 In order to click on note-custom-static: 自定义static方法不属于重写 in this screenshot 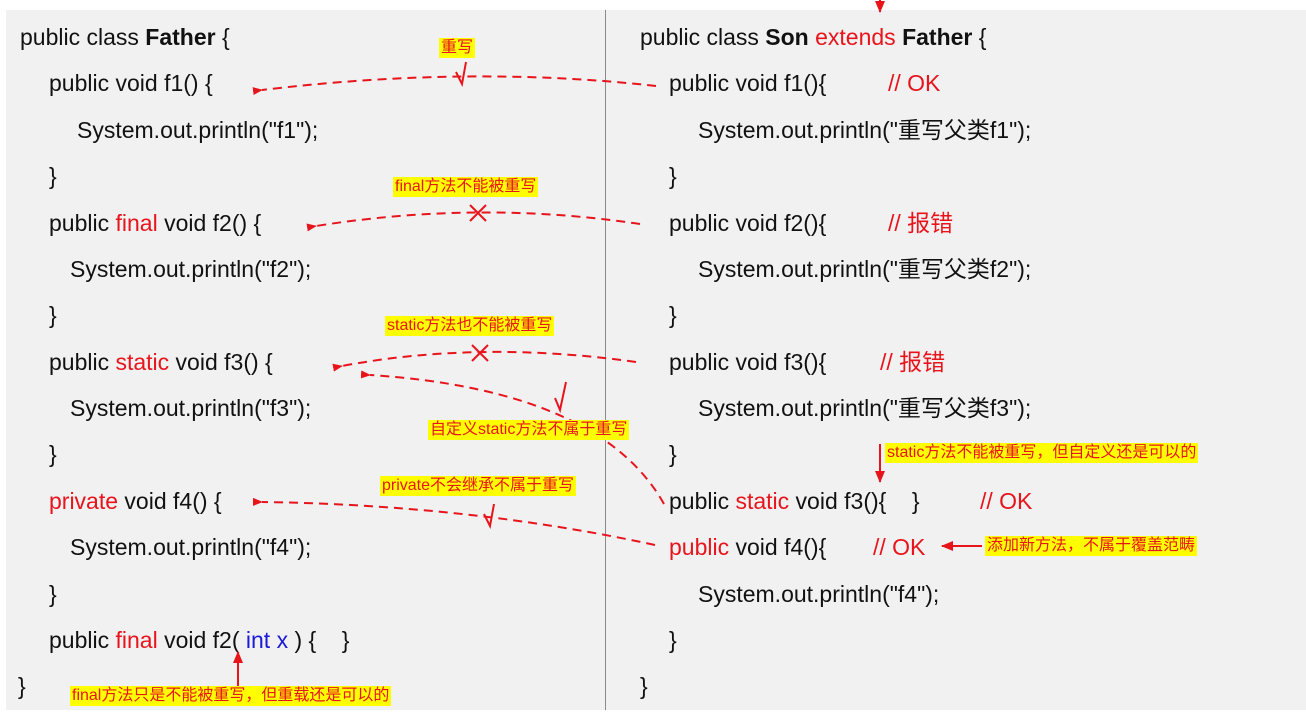, I will do `click(529, 430)`.